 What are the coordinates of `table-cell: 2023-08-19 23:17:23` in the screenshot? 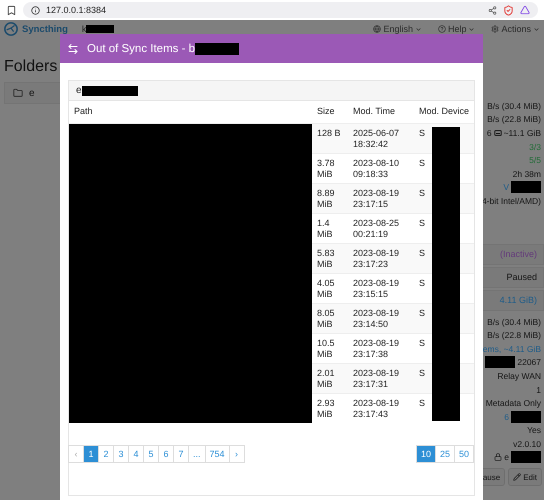 It's located at (376, 258).